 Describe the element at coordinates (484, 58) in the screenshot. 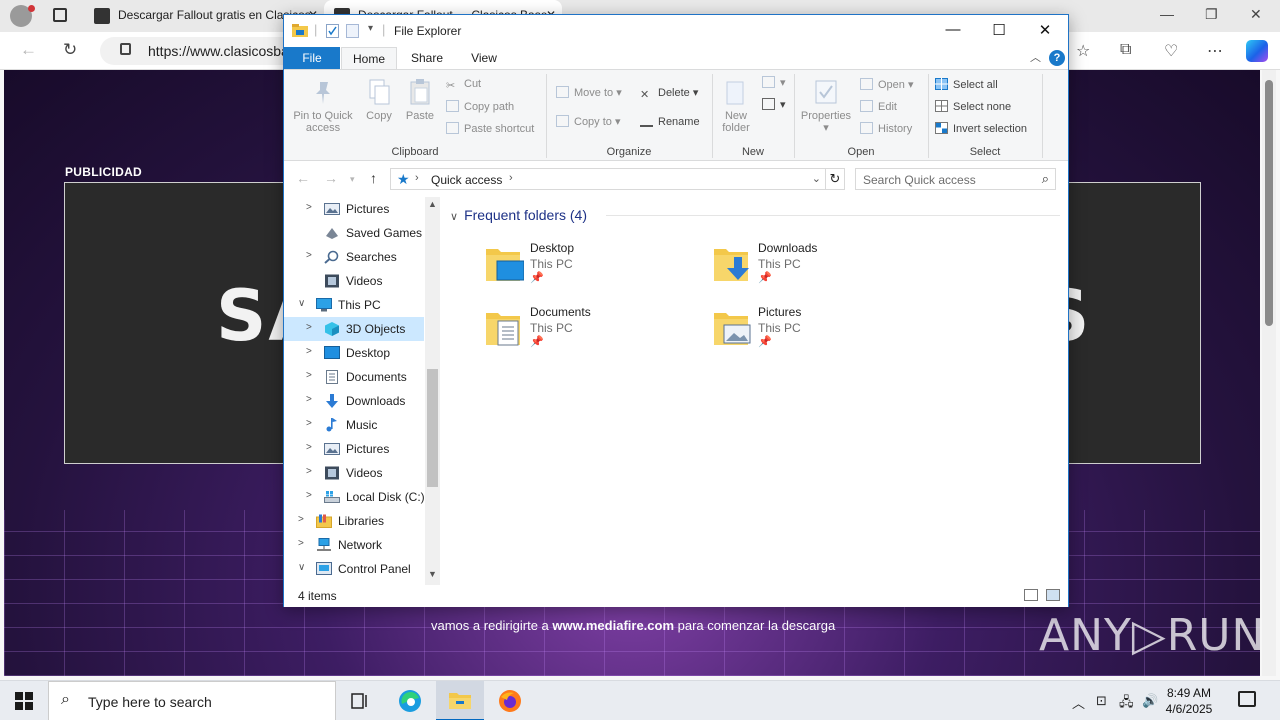

I see `tab-view: View` at that location.